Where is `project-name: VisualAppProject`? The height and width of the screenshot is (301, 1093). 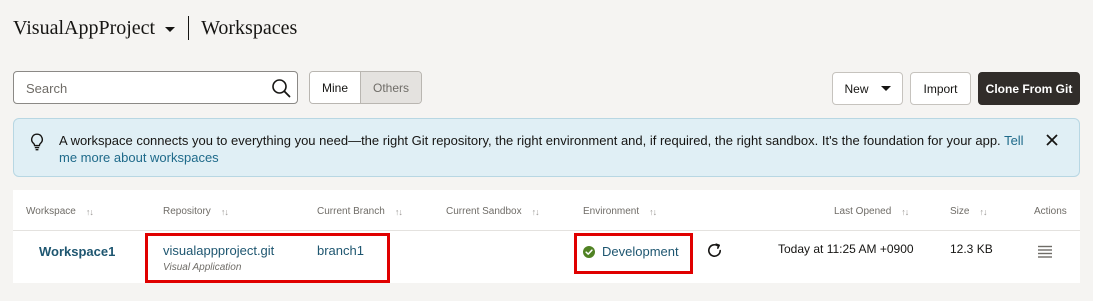 project-name: VisualAppProject is located at coordinates (84, 27).